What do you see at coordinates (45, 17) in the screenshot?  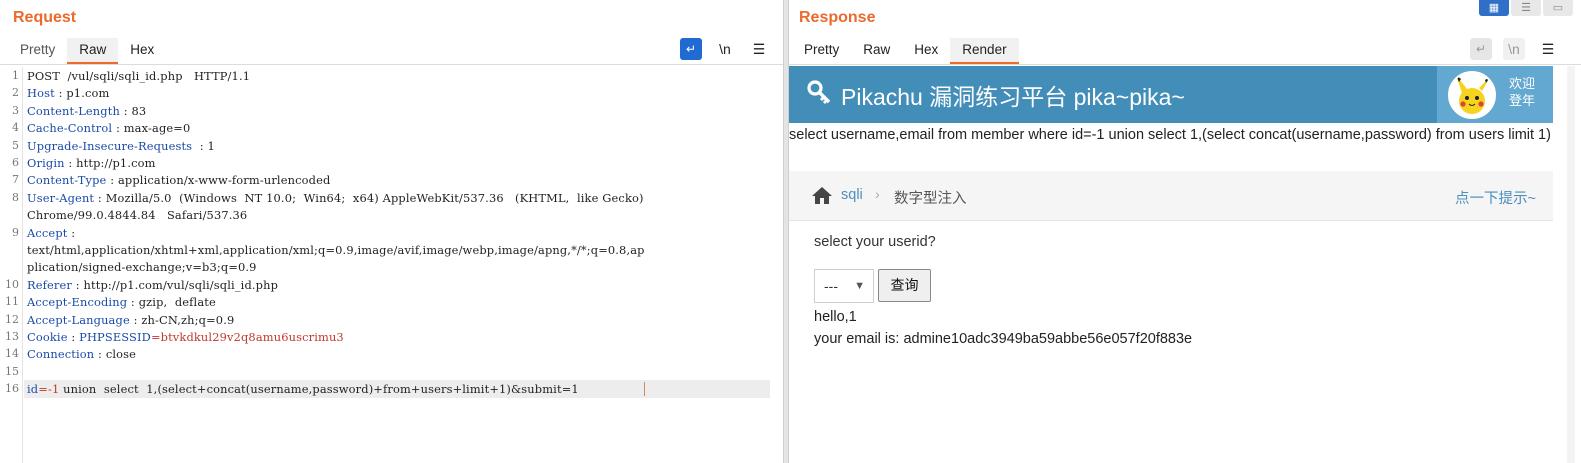 I see `request-title: Request` at bounding box center [45, 17].